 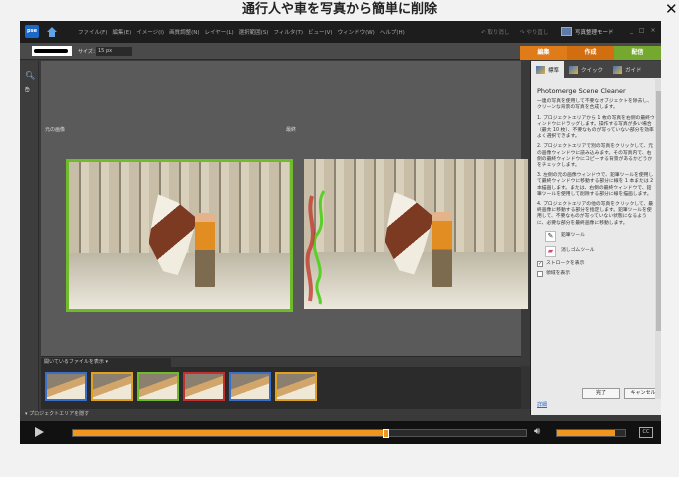 I want to click on window-controls: _ □ ×, so click(x=644, y=30).